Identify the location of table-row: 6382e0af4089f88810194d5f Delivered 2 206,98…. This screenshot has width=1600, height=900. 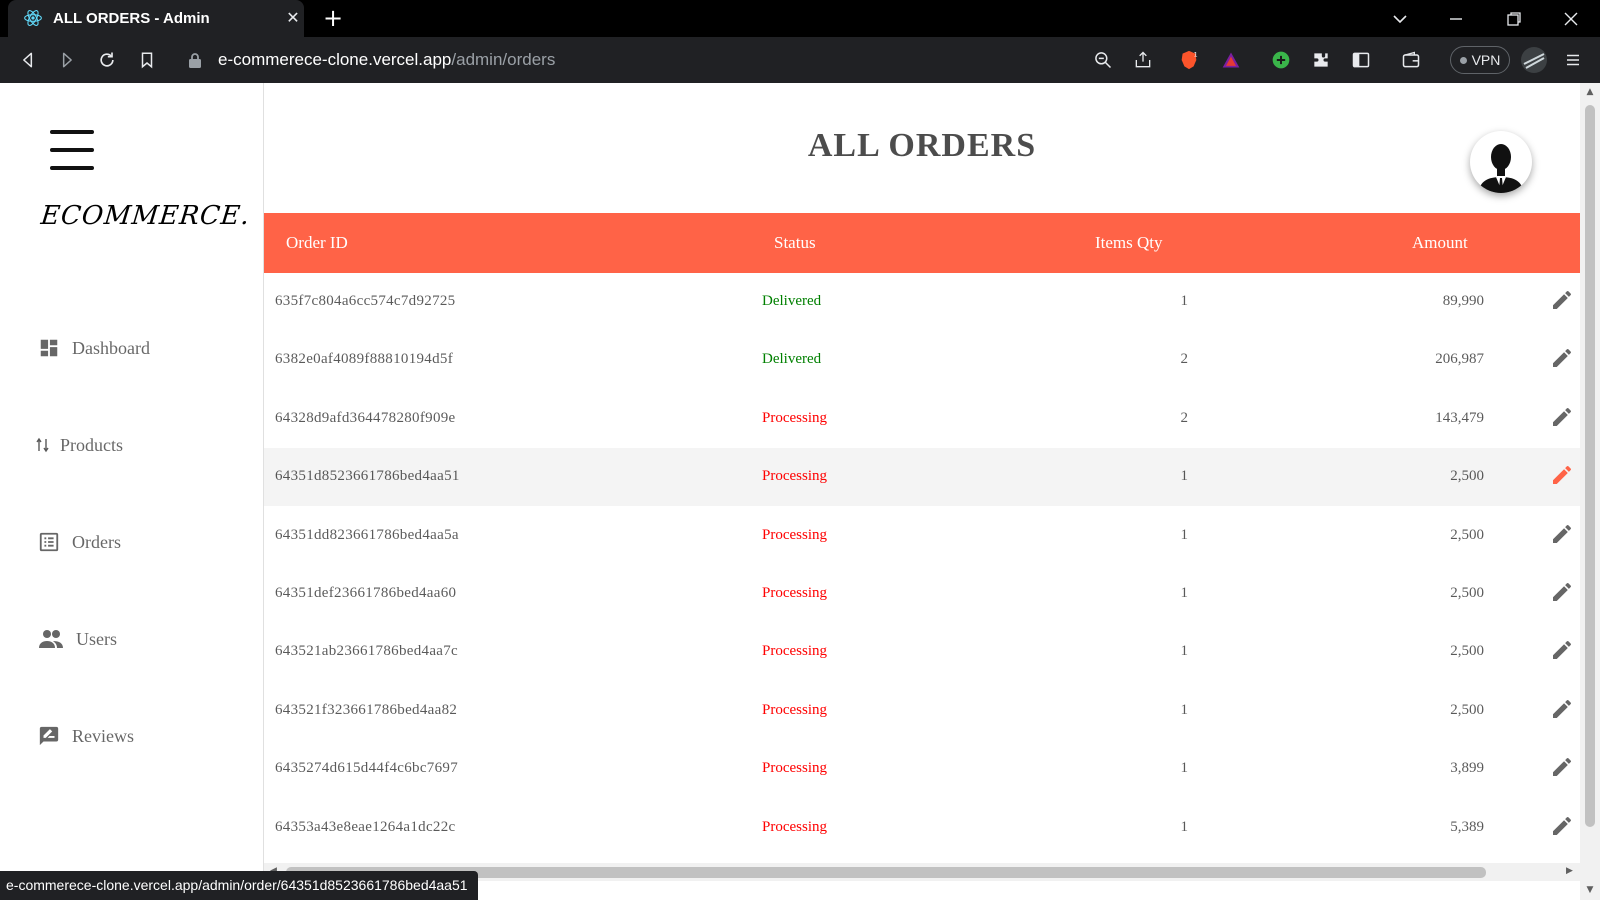
(922, 360).